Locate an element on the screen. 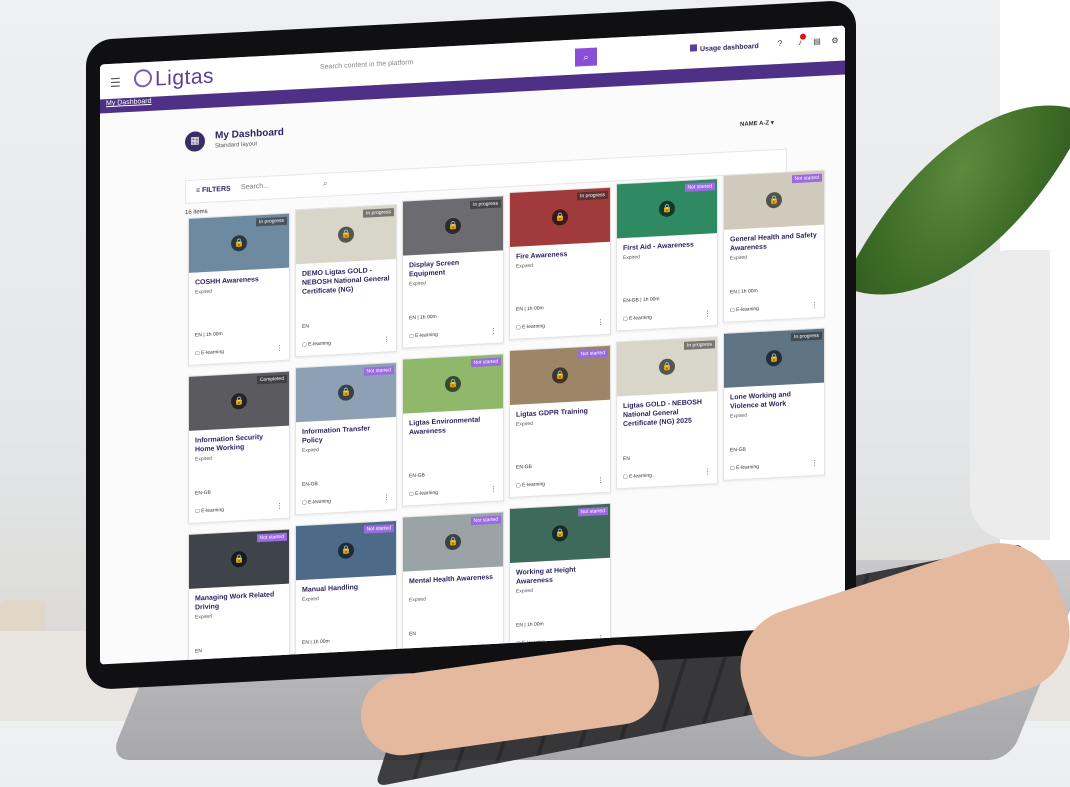 The height and width of the screenshot is (787, 1070). course-title: General Health and Safety Awareness is located at coordinates (773, 242).